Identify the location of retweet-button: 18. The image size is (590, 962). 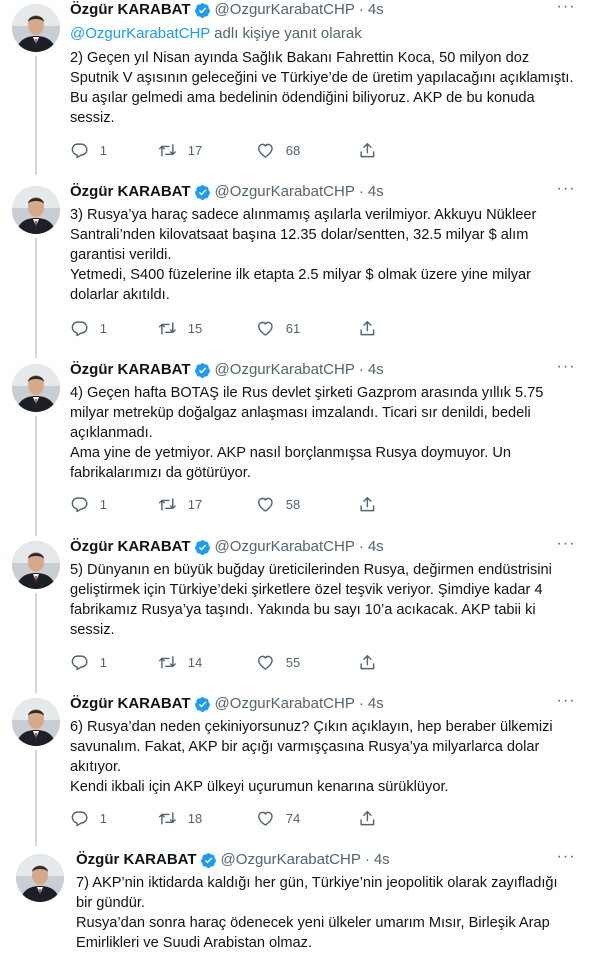
(180, 818).